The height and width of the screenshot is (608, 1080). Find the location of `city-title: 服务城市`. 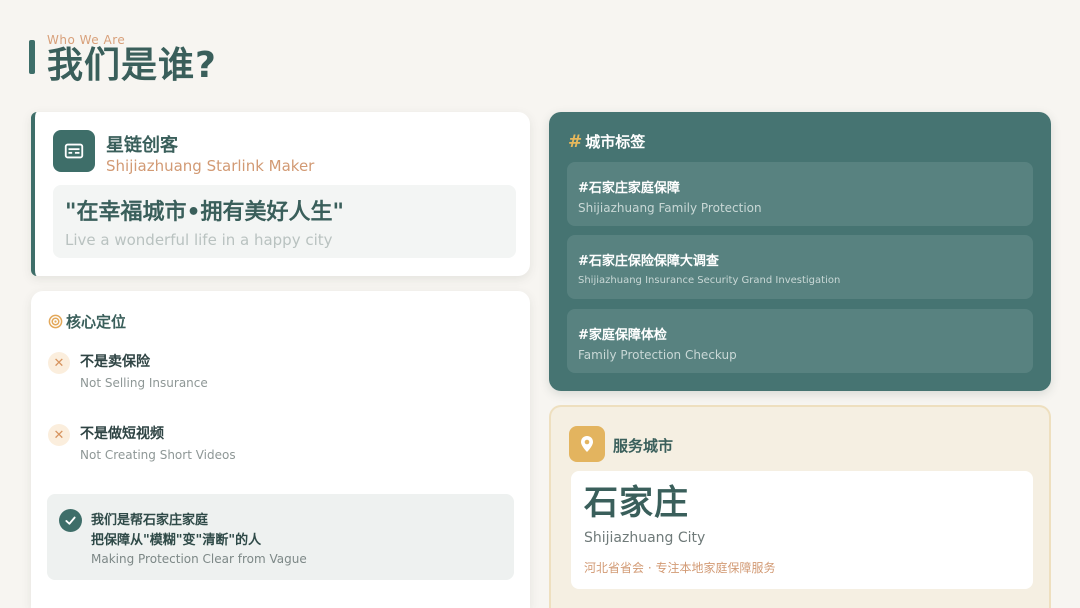

city-title: 服务城市 is located at coordinates (643, 446).